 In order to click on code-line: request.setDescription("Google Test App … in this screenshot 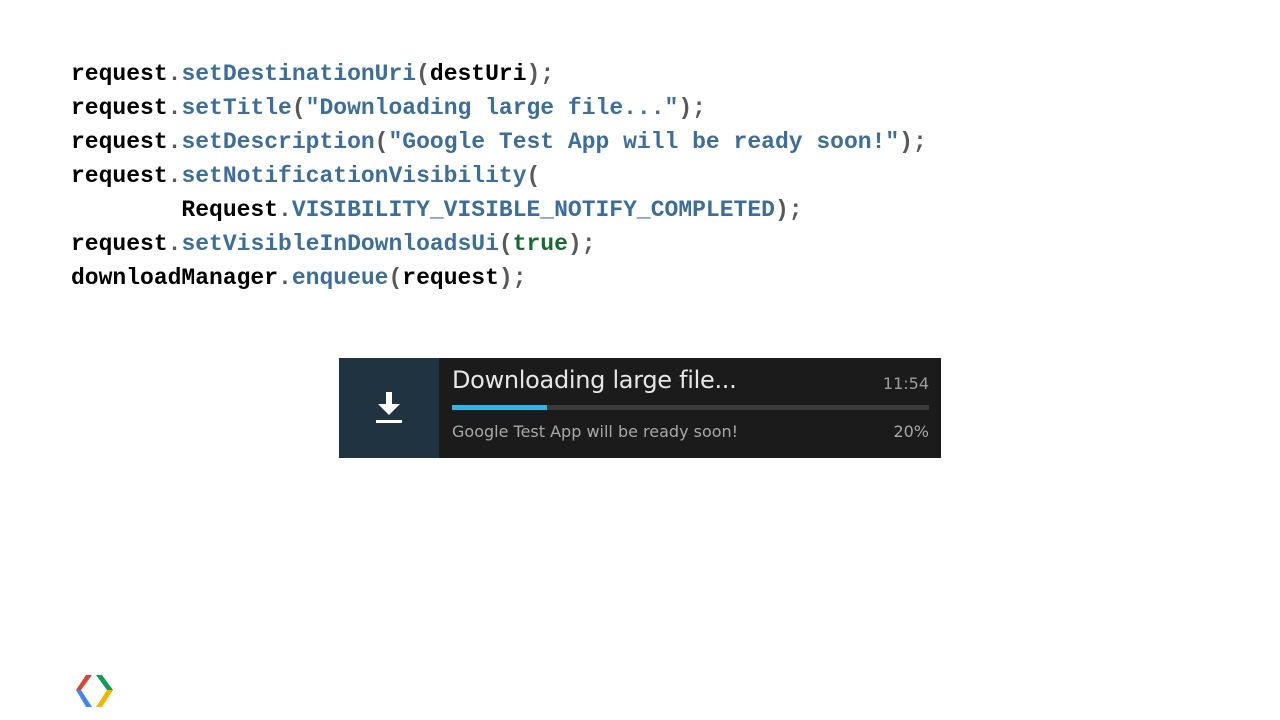, I will do `click(499, 142)`.